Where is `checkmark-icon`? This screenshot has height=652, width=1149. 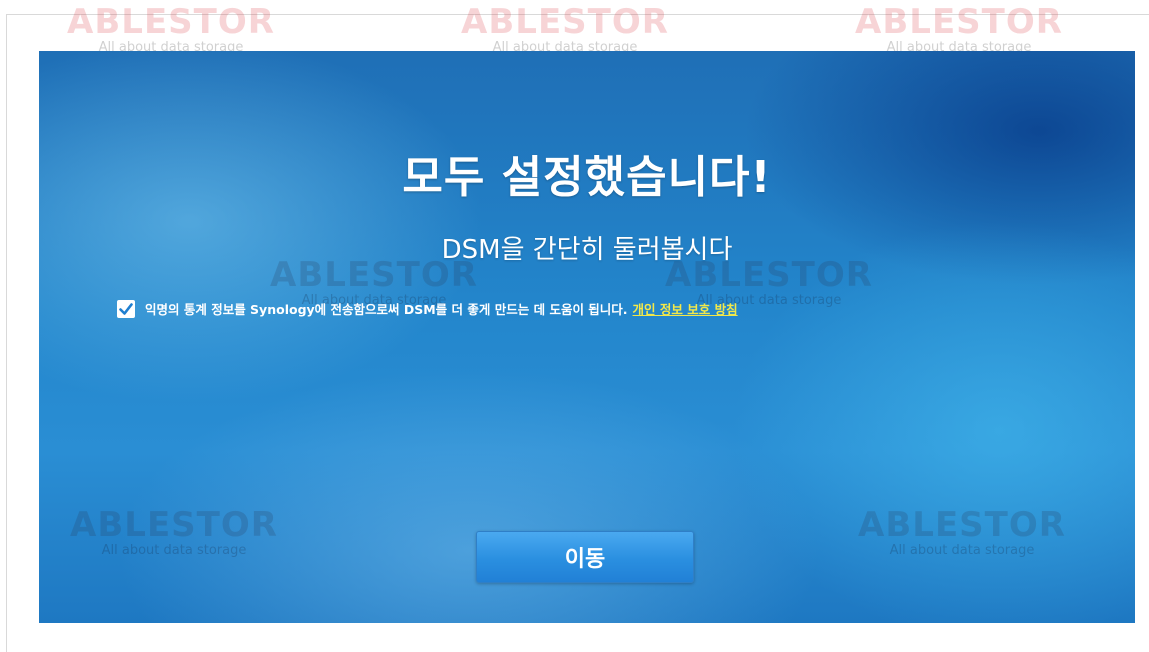 checkmark-icon is located at coordinates (126, 308).